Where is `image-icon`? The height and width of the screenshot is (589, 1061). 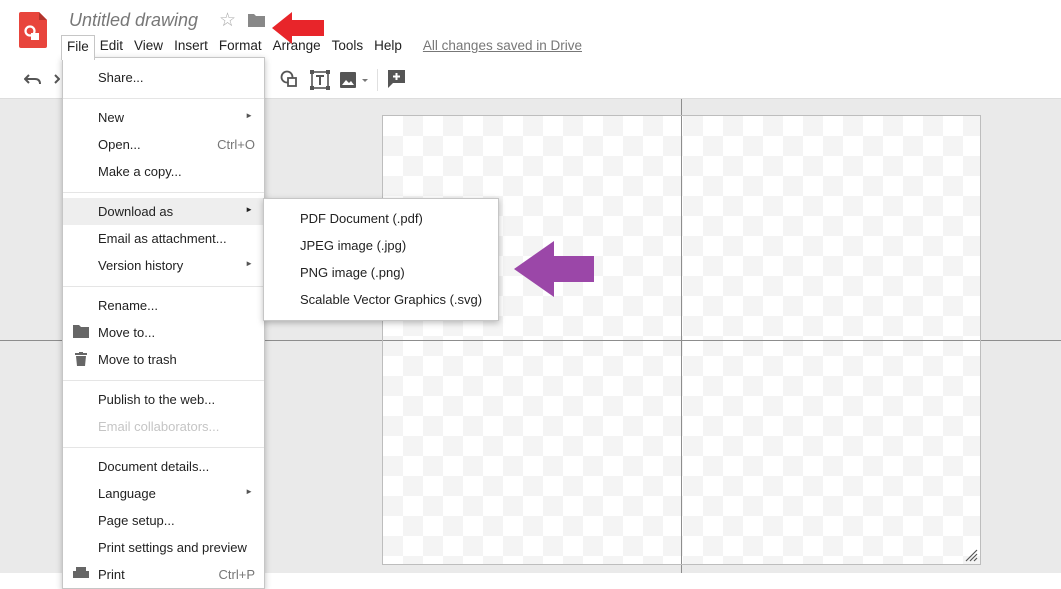
image-icon is located at coordinates (355, 80).